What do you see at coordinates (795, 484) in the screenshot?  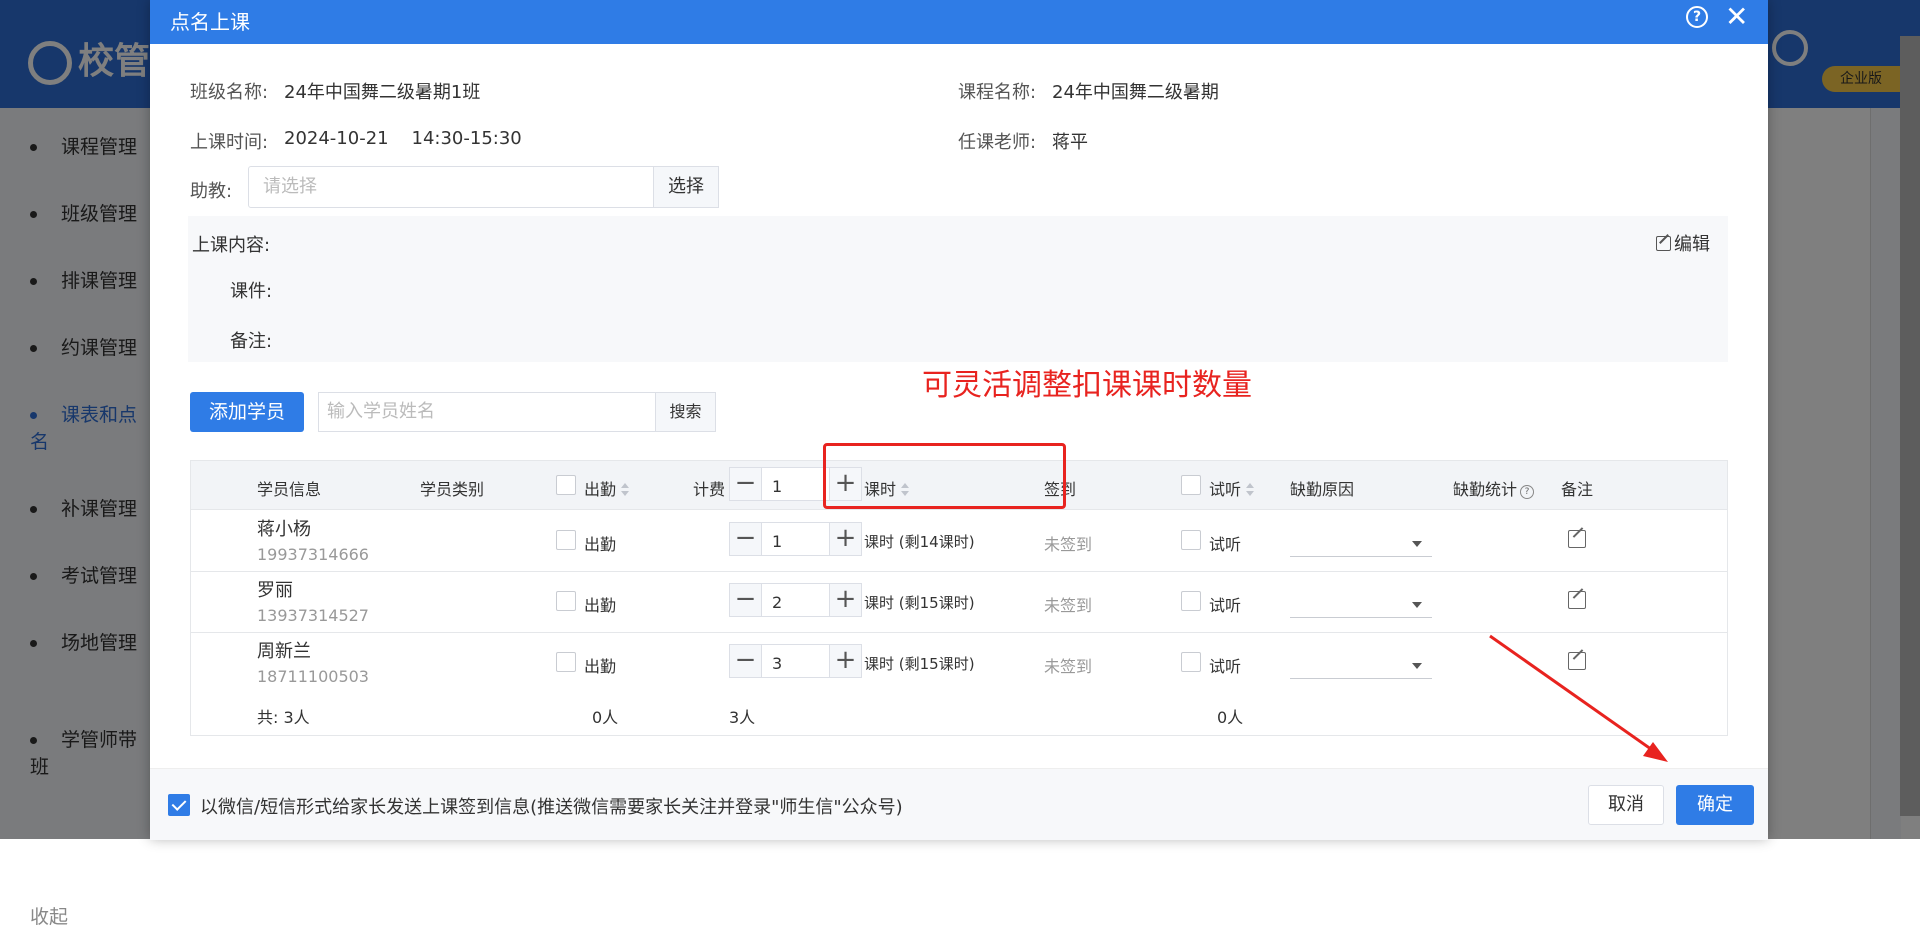 I see `batch-count-input: 1` at bounding box center [795, 484].